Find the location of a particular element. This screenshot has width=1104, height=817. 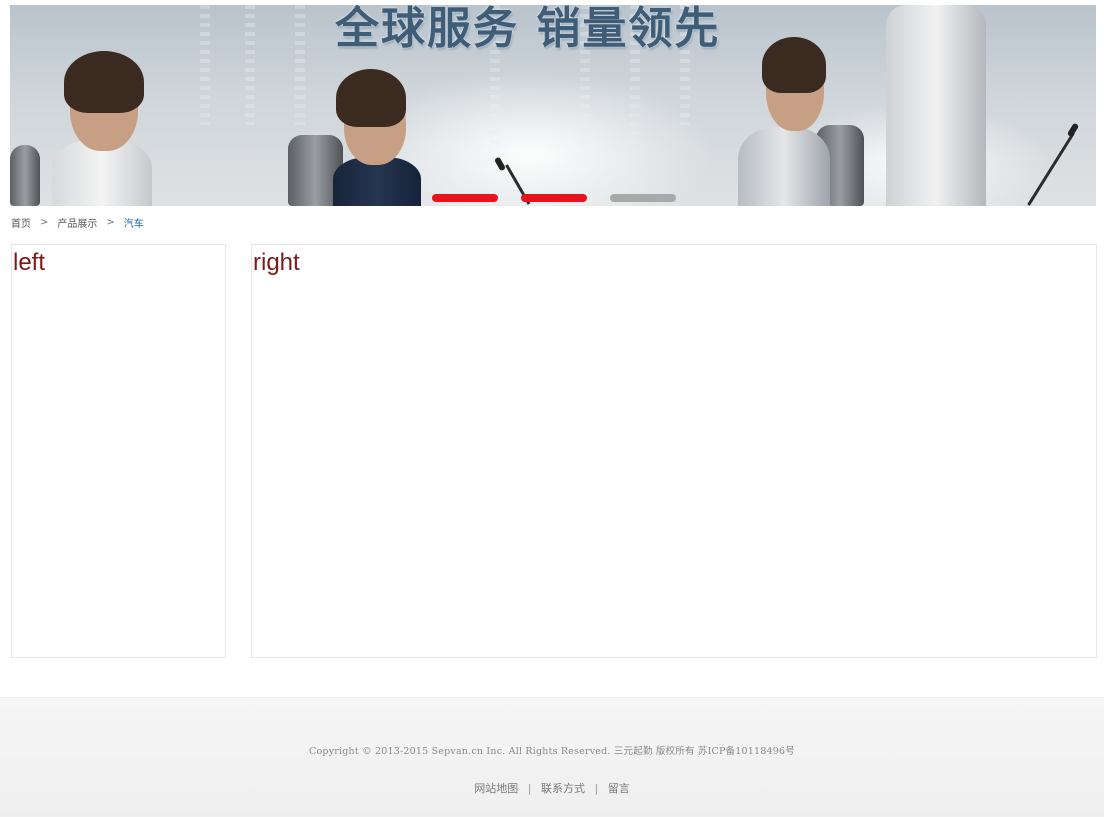

breadcrumb: 首页 > 产品展示 > 汽车 is located at coordinates (77, 222).